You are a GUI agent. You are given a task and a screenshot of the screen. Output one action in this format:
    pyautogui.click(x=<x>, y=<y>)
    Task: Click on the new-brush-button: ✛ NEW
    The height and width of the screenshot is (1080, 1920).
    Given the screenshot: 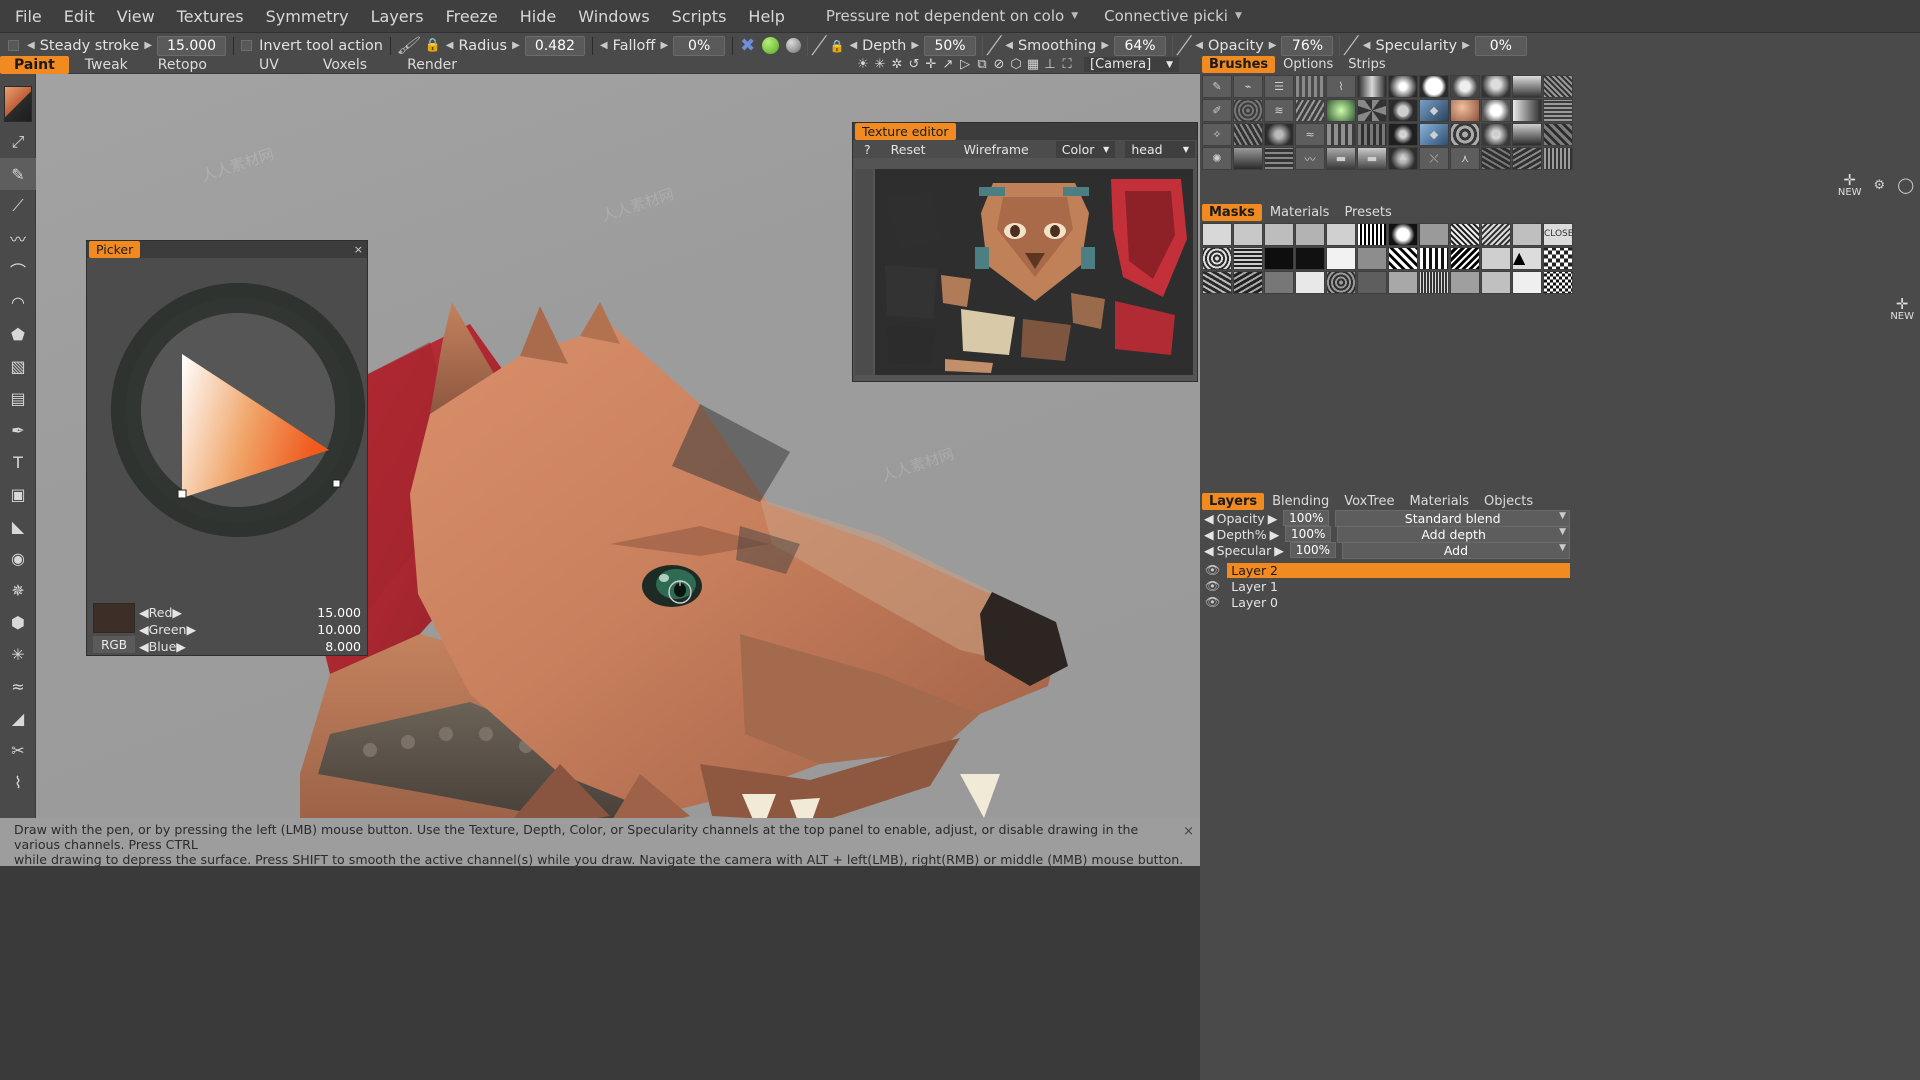 What is the action you would take?
    pyautogui.click(x=1850, y=185)
    